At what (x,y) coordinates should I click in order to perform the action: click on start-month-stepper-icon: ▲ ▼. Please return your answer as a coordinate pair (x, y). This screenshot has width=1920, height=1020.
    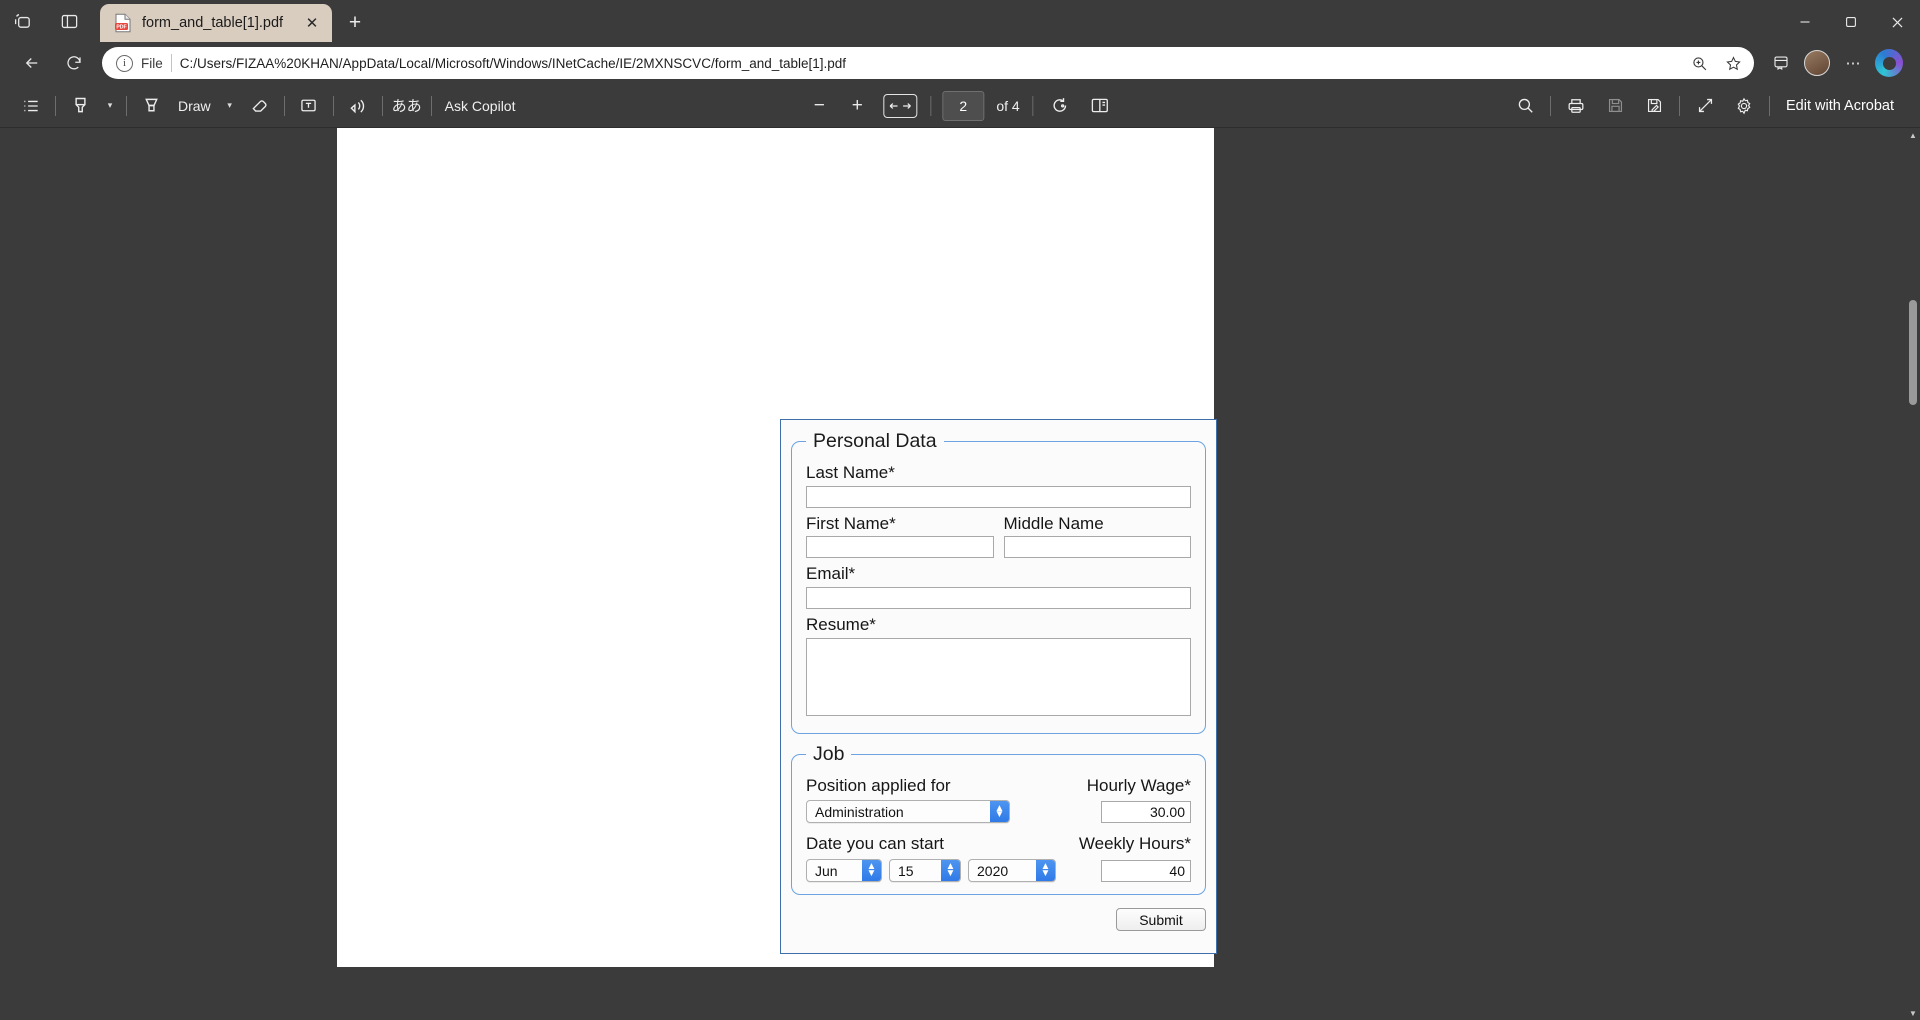
    Looking at the image, I should click on (871, 871).